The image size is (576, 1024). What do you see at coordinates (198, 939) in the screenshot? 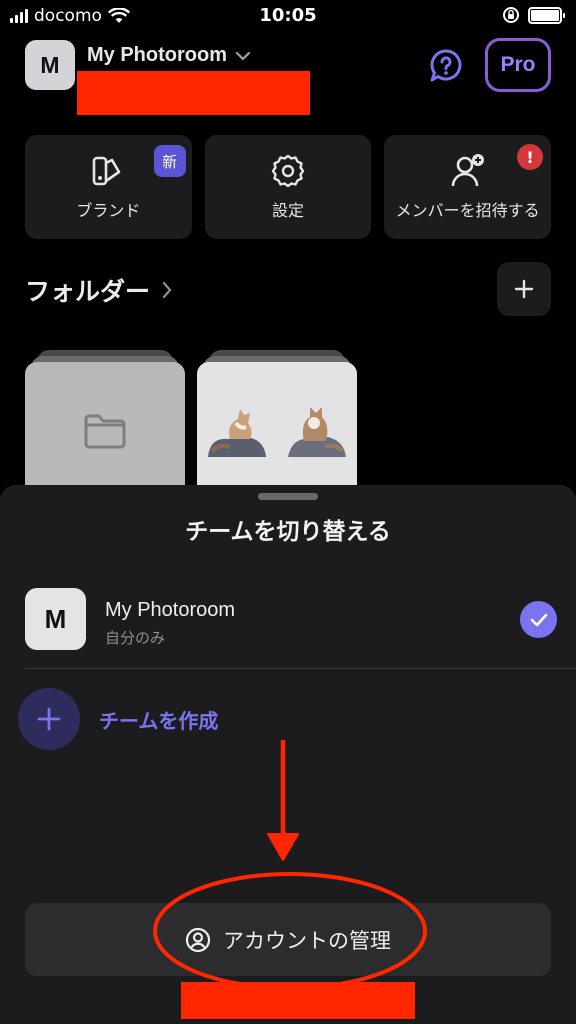
I see `user-circle-icon` at bounding box center [198, 939].